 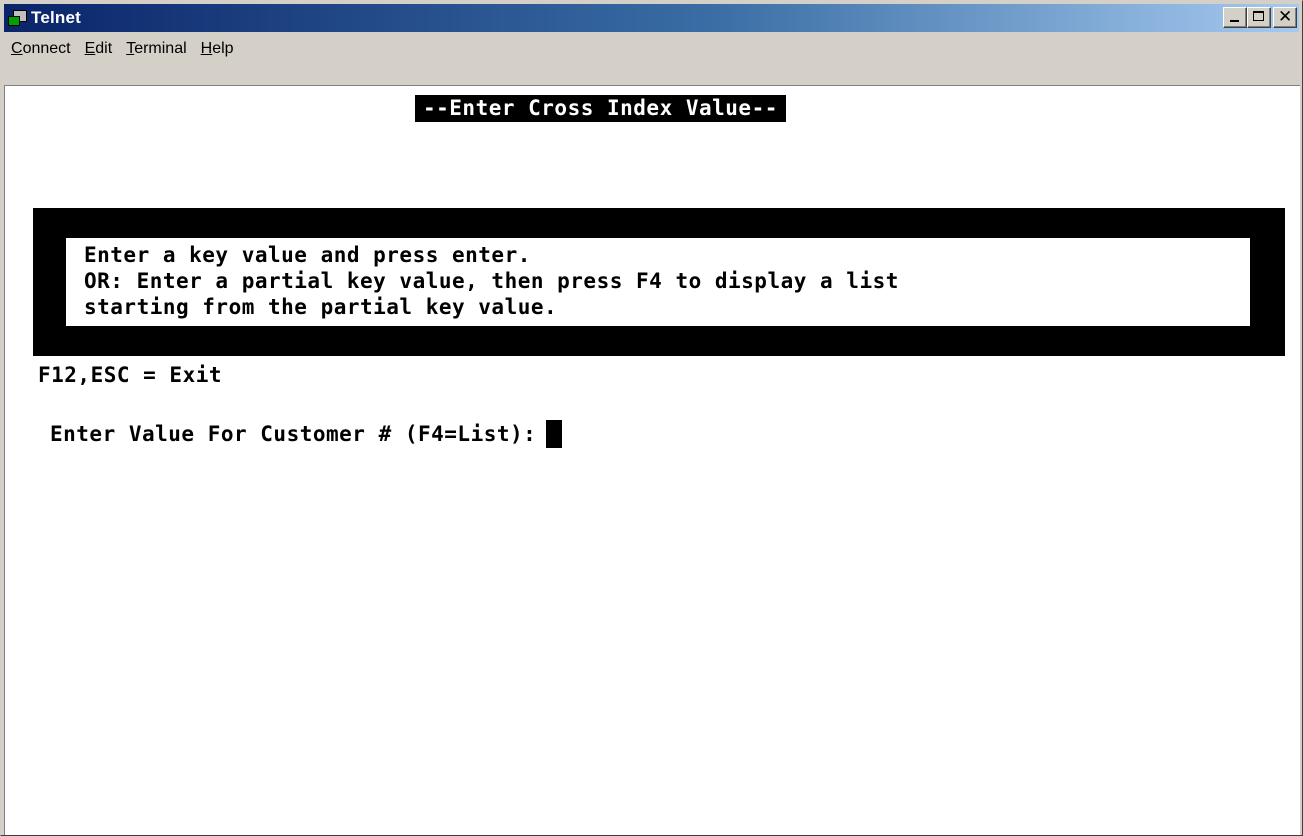 I want to click on menu-edit: Edit, so click(x=99, y=49).